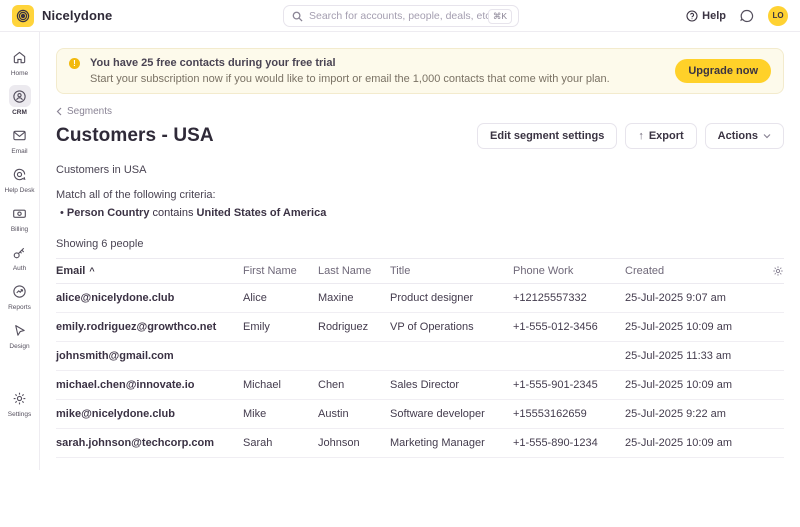 The height and width of the screenshot is (527, 800). I want to click on cell-created: 25-Jul-2025 10:09 am, so click(679, 385).